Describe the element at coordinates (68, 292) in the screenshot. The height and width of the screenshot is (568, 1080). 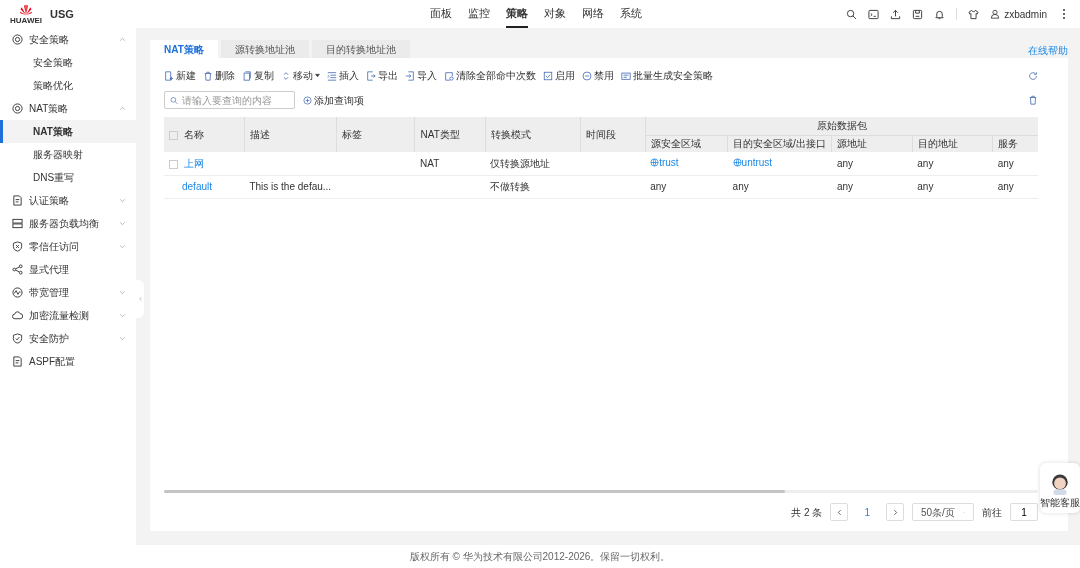
I see `sidebar-item: 带宽管理` at that location.